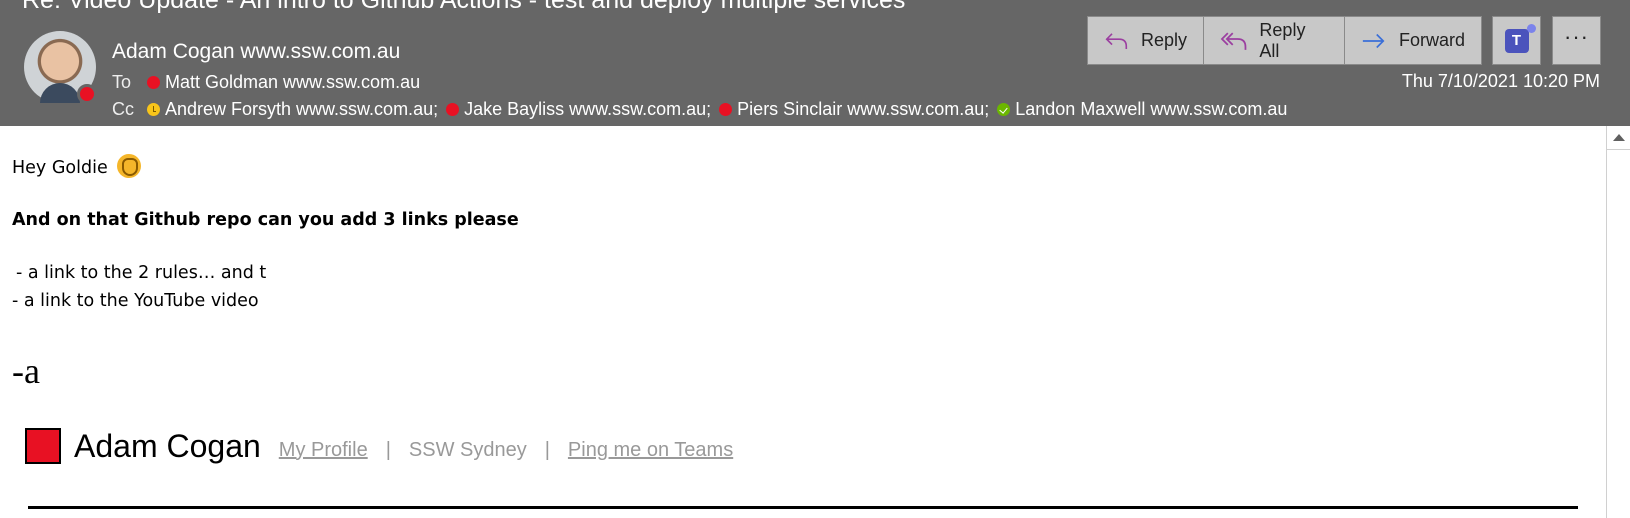  I want to click on my-profile-link: My Profile, so click(323, 450).